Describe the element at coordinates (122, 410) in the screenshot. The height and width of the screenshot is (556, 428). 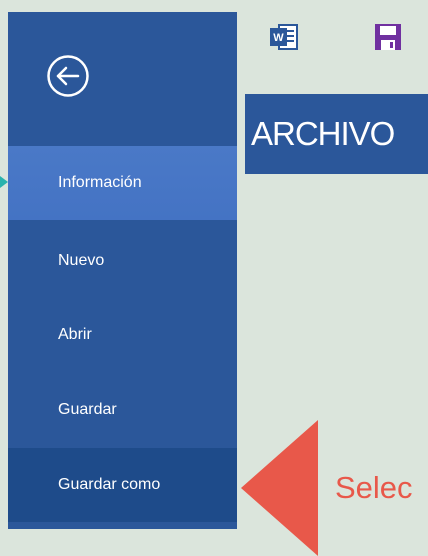
I see `nav-item-guardar: Guardar` at that location.